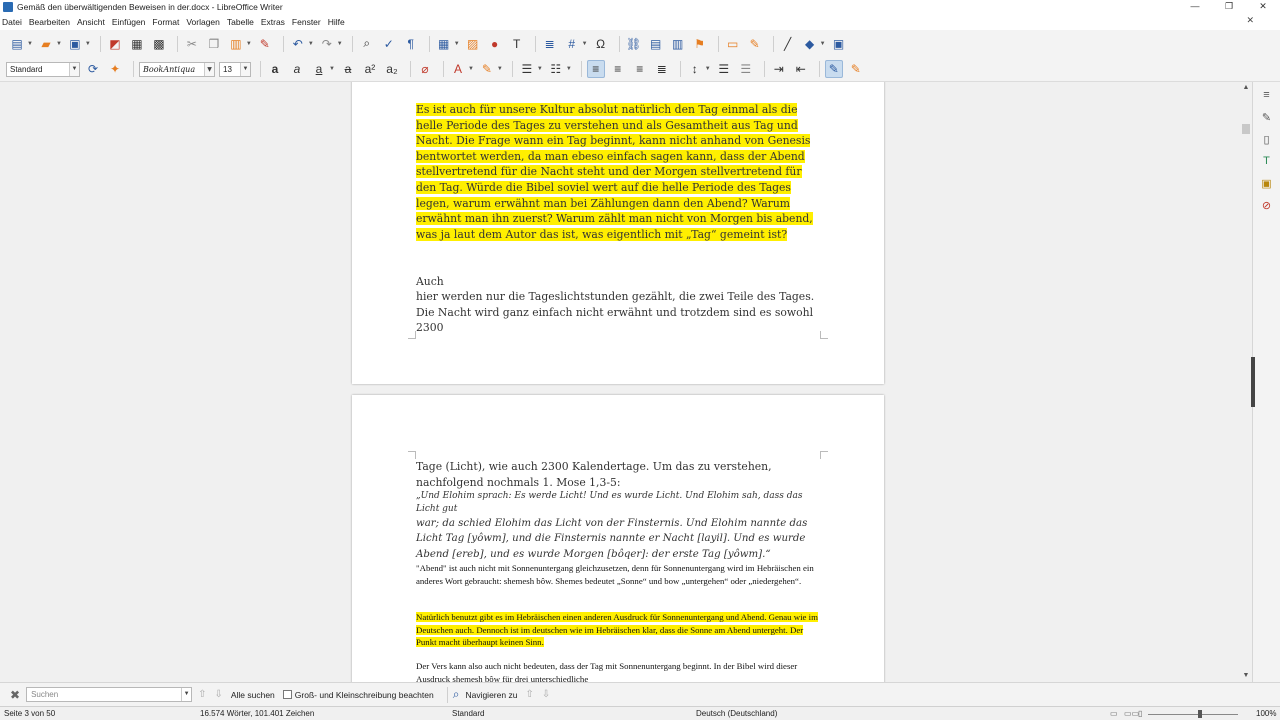 The image size is (1280, 720). Describe the element at coordinates (159, 44) in the screenshot. I see `print-preview-icon: ▩` at that location.